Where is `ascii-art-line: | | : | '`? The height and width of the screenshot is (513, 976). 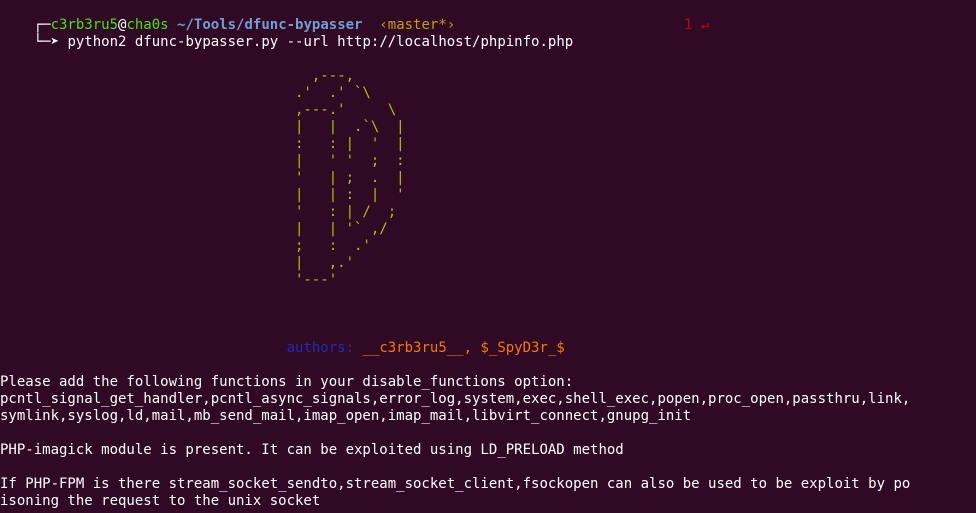 ascii-art-line: | | : | ' is located at coordinates (202, 195).